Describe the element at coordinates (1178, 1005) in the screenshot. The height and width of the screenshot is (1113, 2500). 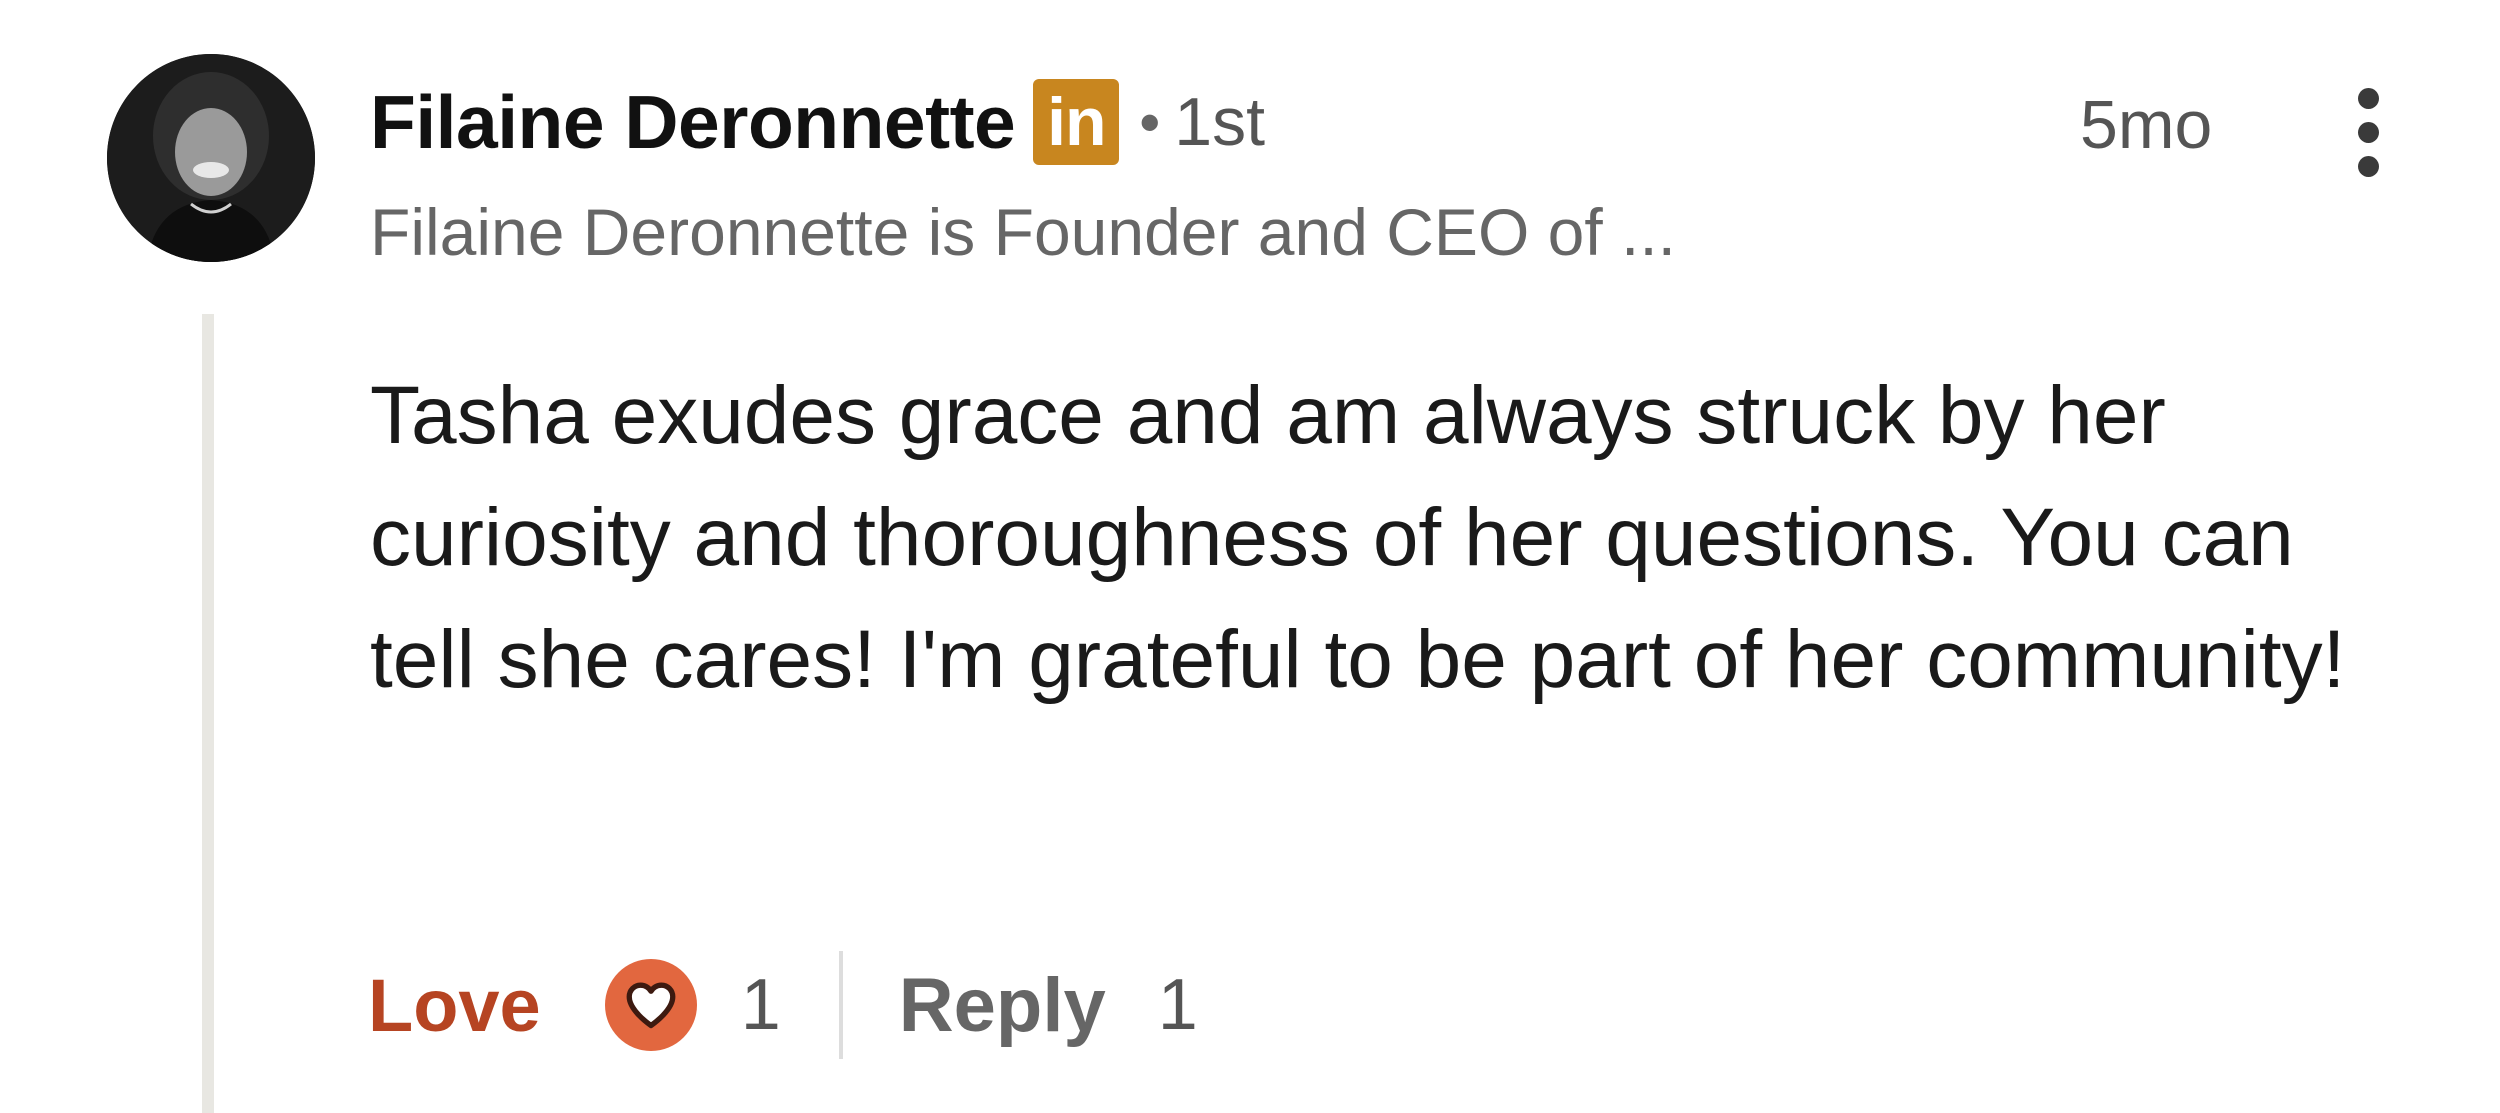
I see `reply-count: 1` at that location.